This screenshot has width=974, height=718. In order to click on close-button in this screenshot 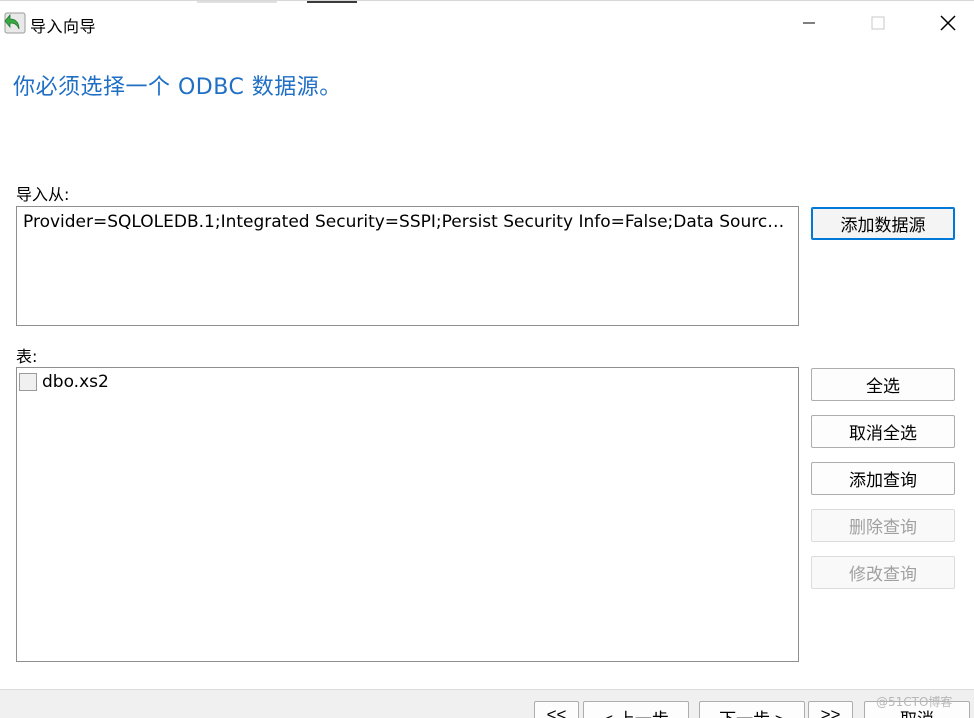, I will do `click(948, 23)`.